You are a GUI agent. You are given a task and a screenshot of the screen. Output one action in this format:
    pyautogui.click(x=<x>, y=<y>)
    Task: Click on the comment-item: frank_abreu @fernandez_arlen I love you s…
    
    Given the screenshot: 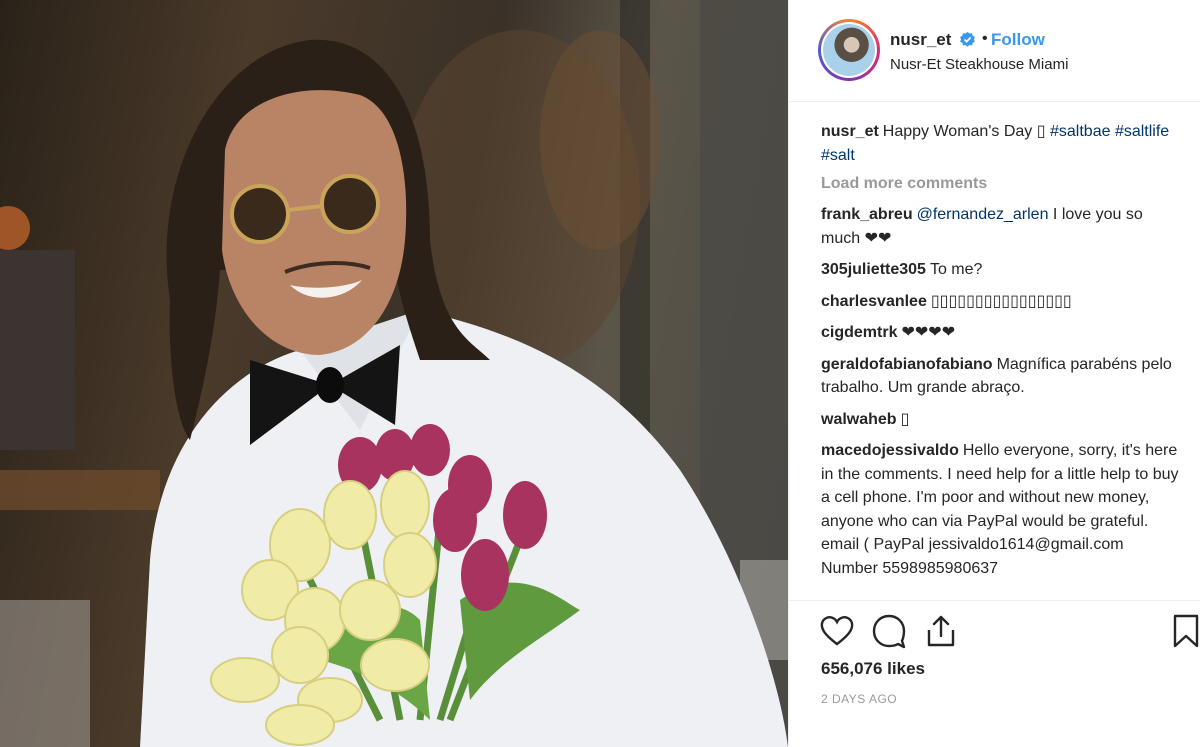 What is the action you would take?
    pyautogui.click(x=1000, y=226)
    